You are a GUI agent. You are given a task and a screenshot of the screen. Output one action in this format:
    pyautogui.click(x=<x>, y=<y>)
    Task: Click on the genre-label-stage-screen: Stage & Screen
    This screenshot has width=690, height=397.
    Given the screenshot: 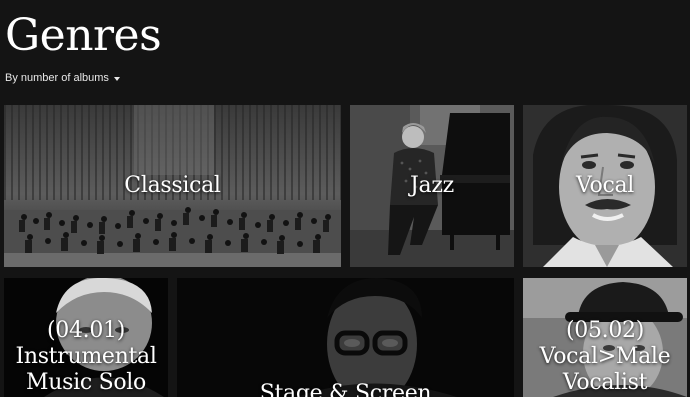 What is the action you would take?
    pyautogui.click(x=345, y=389)
    